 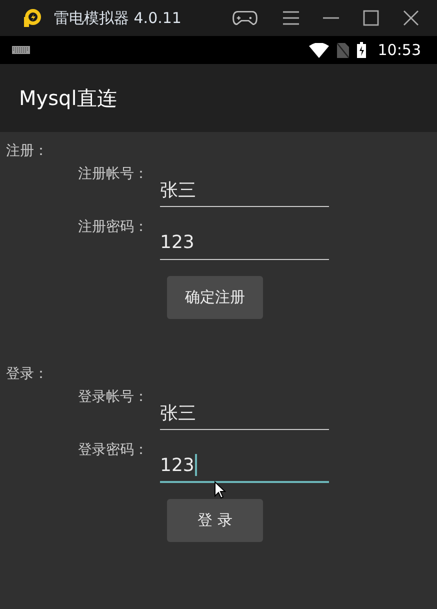 What do you see at coordinates (32, 18) in the screenshot?
I see `app-logo-icon` at bounding box center [32, 18].